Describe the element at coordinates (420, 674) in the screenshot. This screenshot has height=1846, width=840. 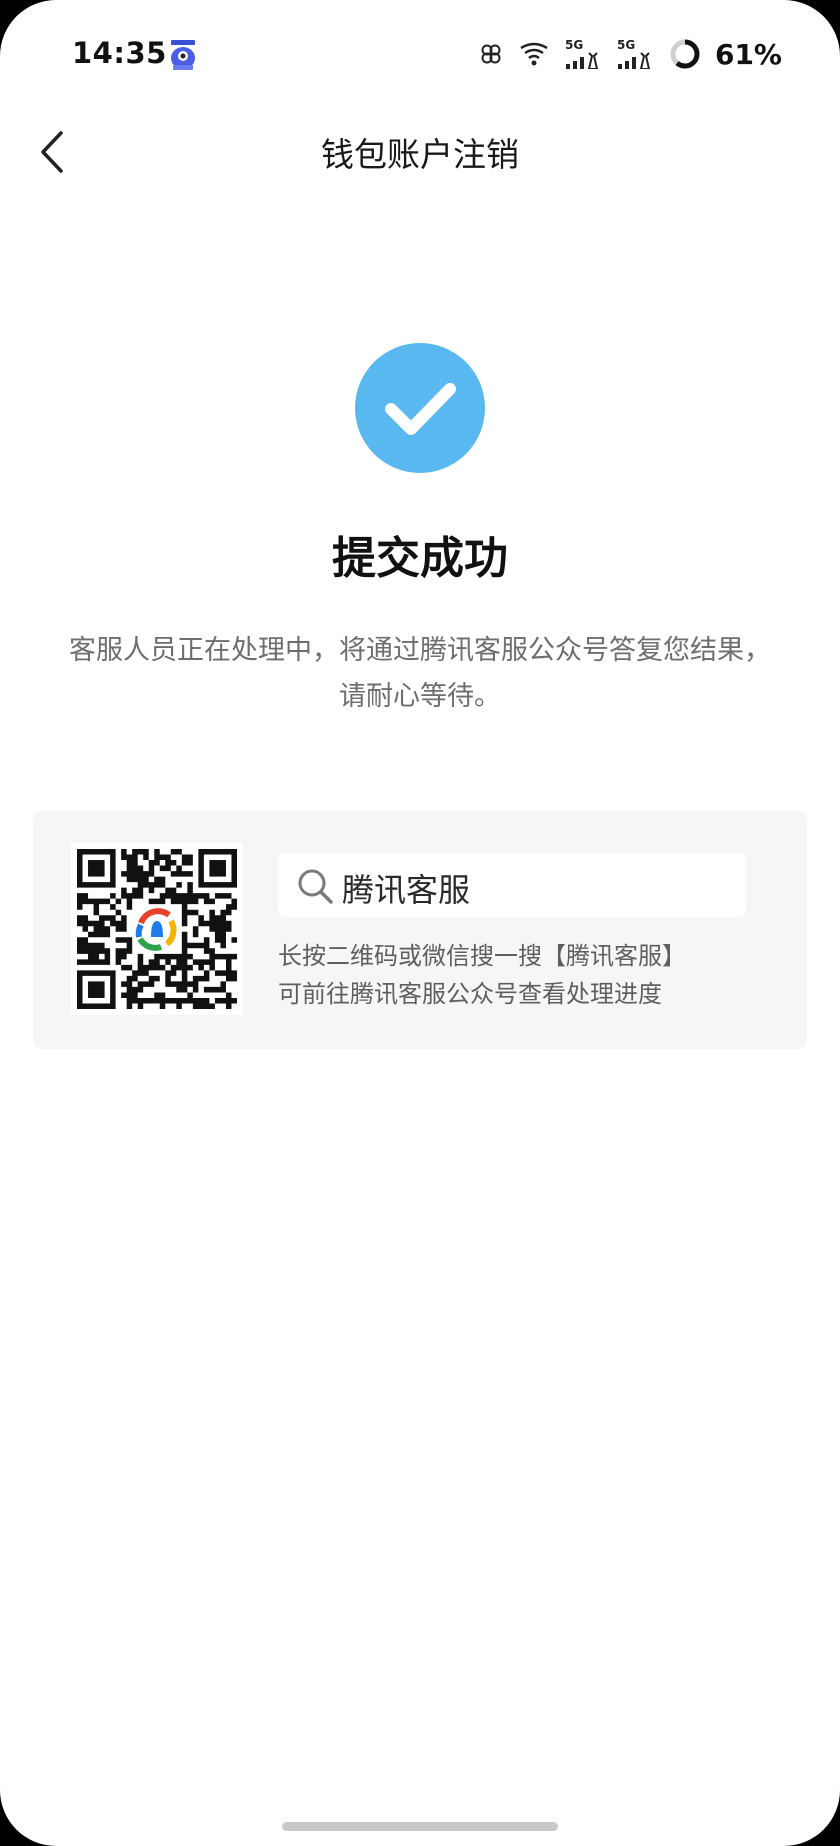
I see `success-description: 客服人员正在处理中，将通过腾讯客服公众号答复您结果， 请耐心等待。` at that location.